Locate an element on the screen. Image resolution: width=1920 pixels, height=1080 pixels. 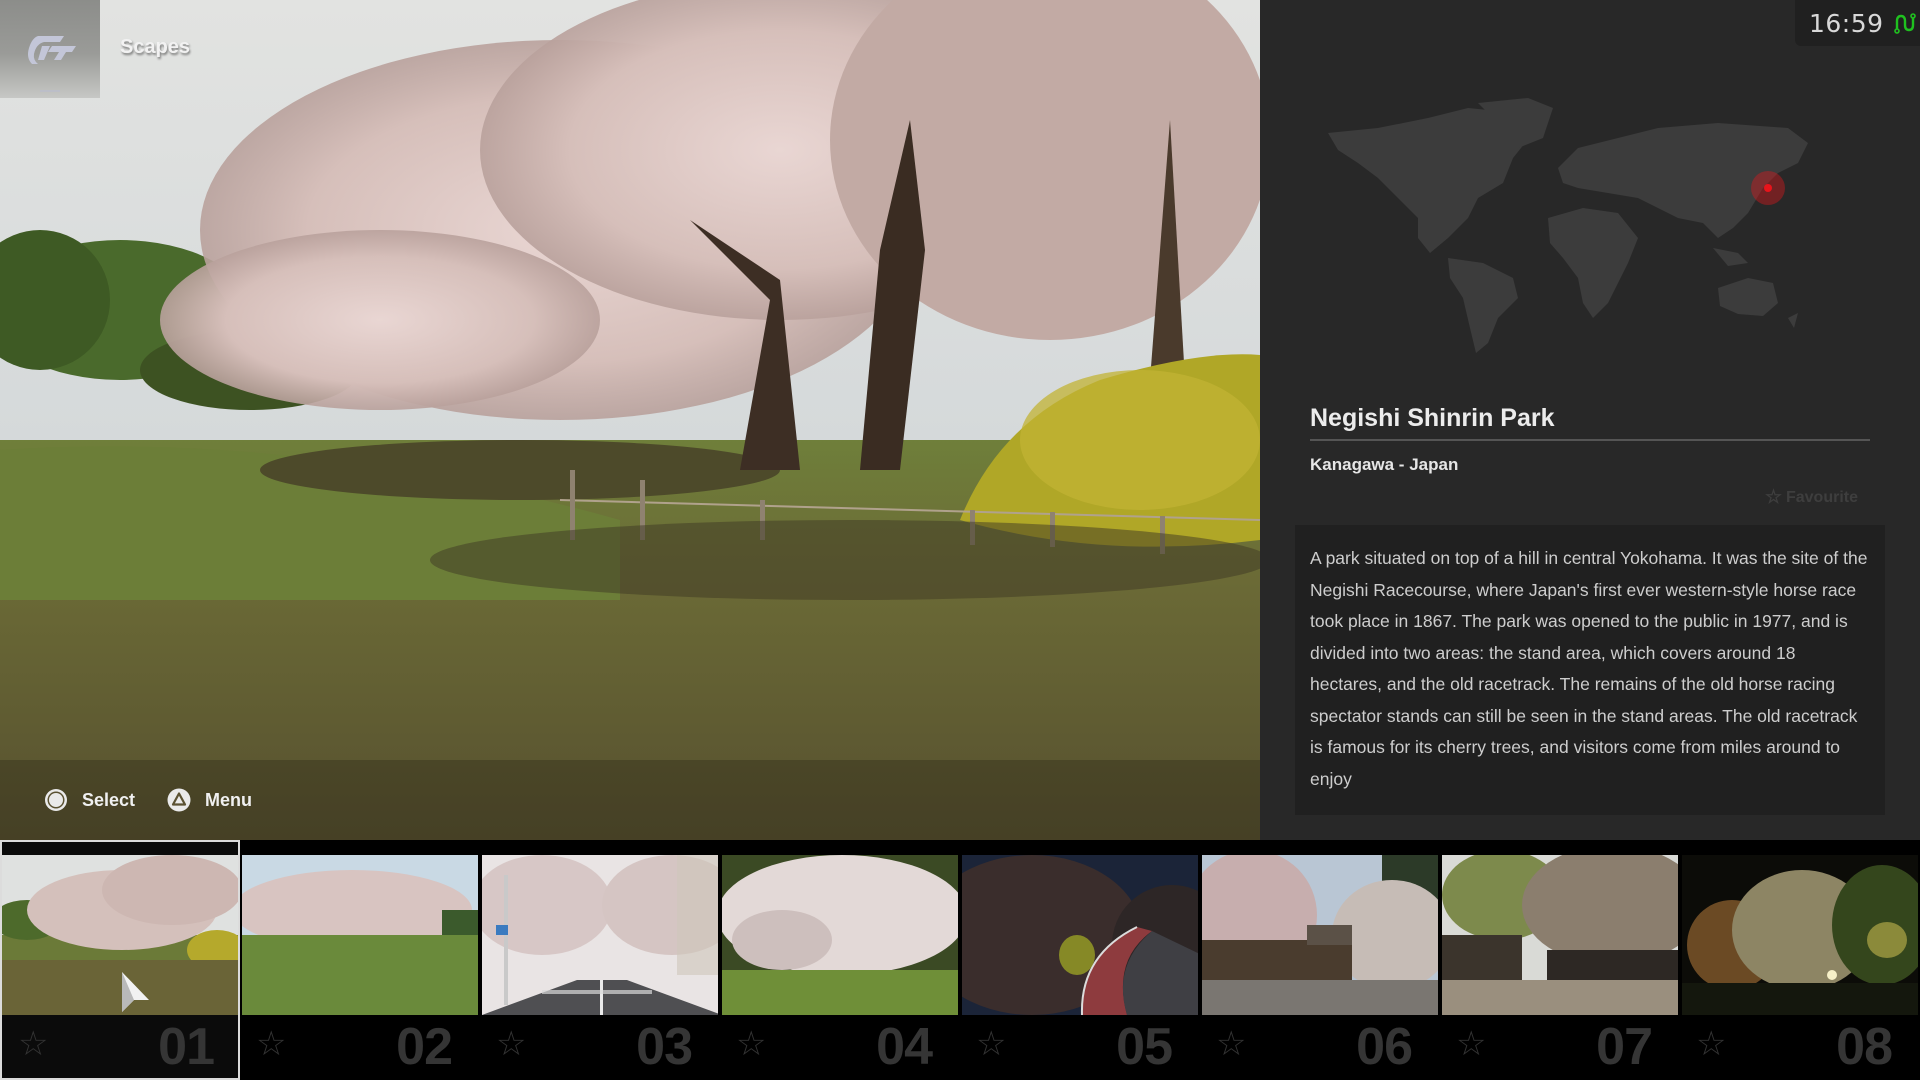
thumbnail-tile: ☆ 06 is located at coordinates (1320, 960).